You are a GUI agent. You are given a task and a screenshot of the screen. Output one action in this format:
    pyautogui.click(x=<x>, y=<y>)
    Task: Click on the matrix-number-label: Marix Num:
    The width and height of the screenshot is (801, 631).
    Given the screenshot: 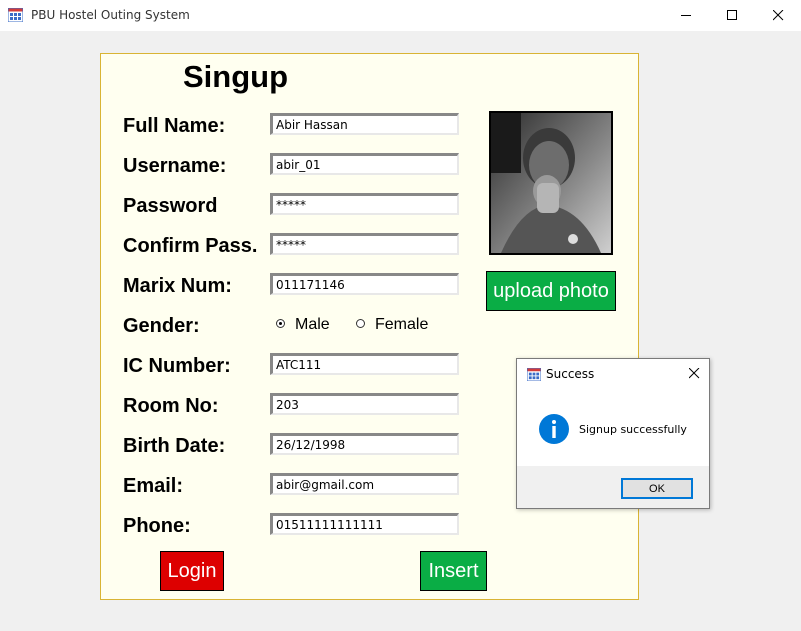 What is the action you would take?
    pyautogui.click(x=177, y=286)
    